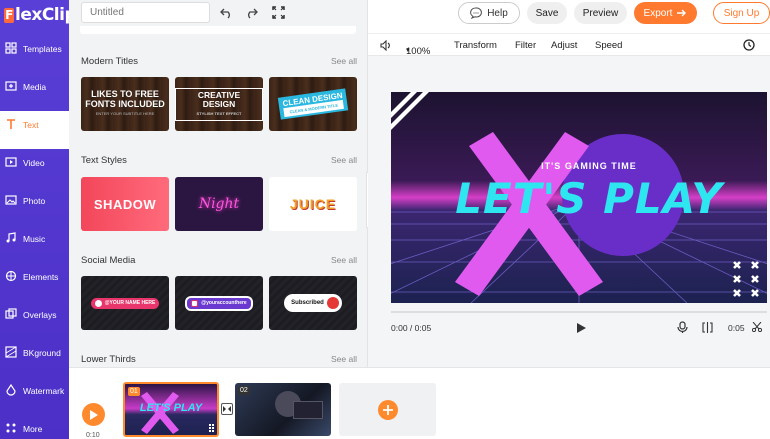  What do you see at coordinates (219, 204) in the screenshot?
I see `template-thumb: Night` at bounding box center [219, 204].